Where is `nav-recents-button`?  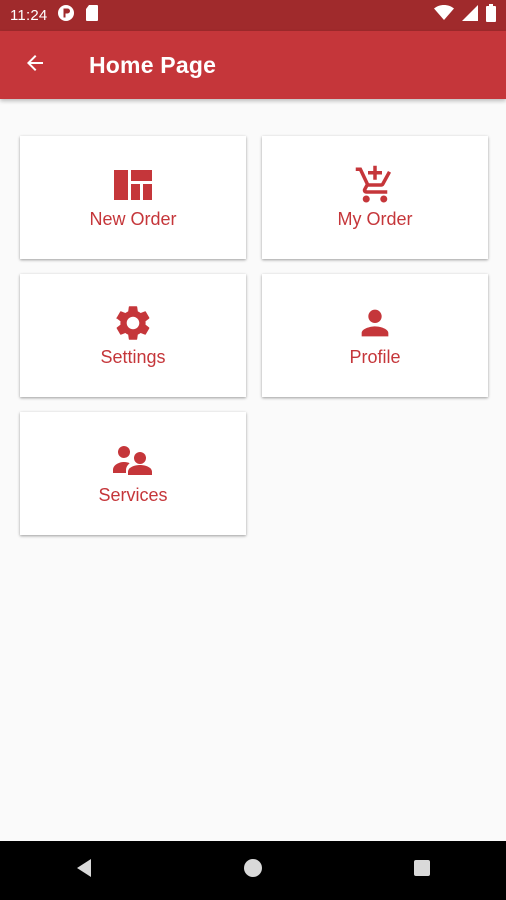
nav-recents-button is located at coordinates (422, 870).